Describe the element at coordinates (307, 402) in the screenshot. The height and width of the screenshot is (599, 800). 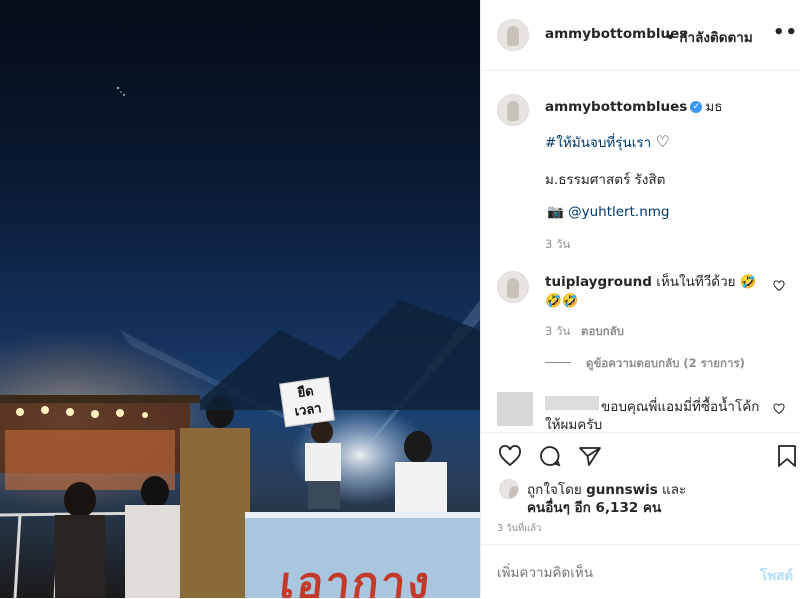
I see `protest-sign: ยืด เวลา` at that location.